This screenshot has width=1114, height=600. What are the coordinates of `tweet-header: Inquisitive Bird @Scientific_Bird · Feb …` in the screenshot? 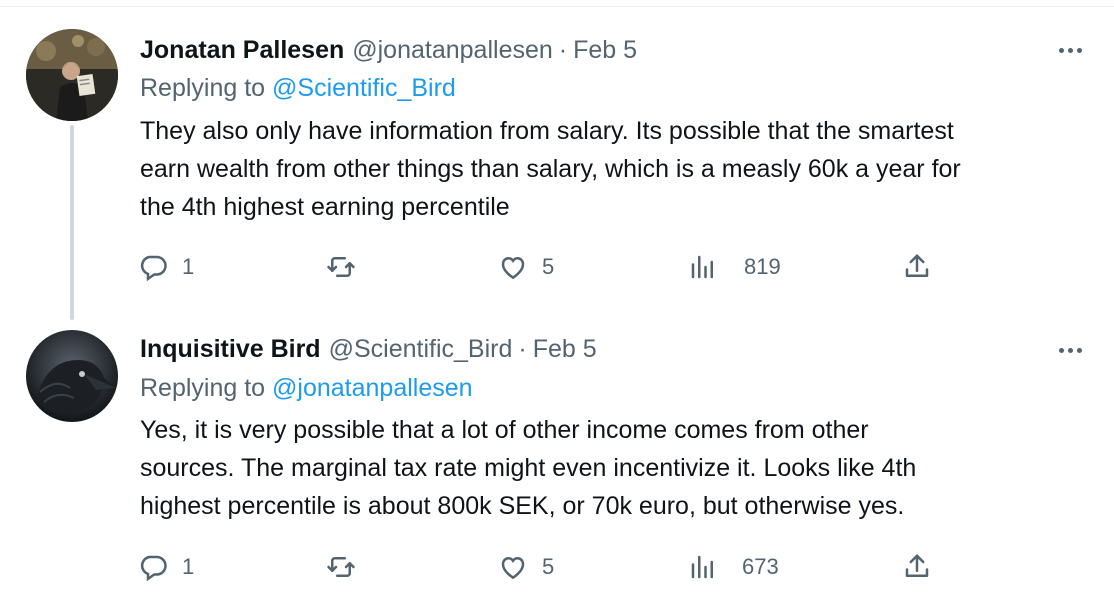 It's located at (368, 349).